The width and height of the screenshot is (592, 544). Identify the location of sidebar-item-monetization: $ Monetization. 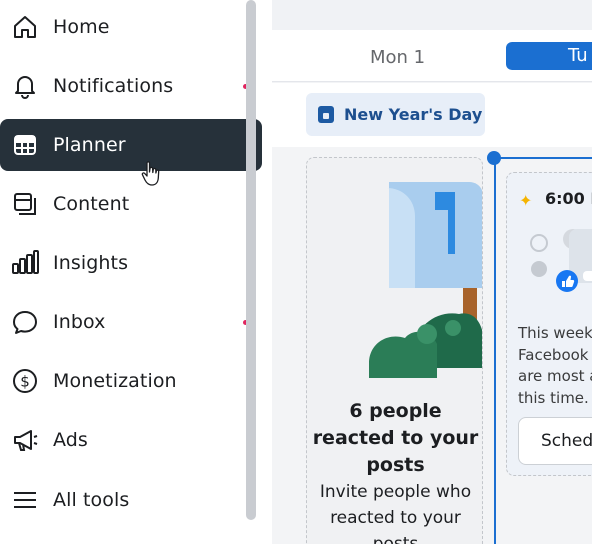
(131, 381).